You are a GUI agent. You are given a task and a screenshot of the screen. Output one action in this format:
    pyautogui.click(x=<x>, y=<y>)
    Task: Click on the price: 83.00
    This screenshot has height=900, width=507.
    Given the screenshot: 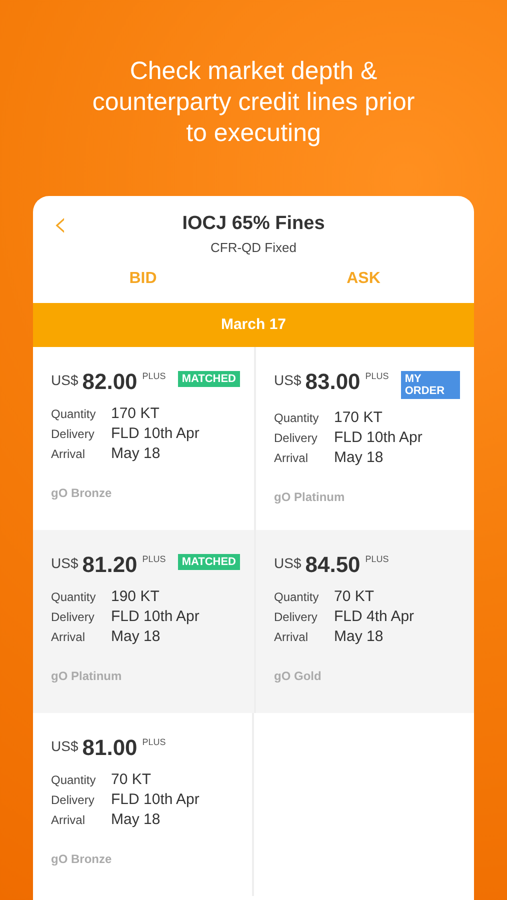 What is the action you would take?
    pyautogui.click(x=332, y=382)
    